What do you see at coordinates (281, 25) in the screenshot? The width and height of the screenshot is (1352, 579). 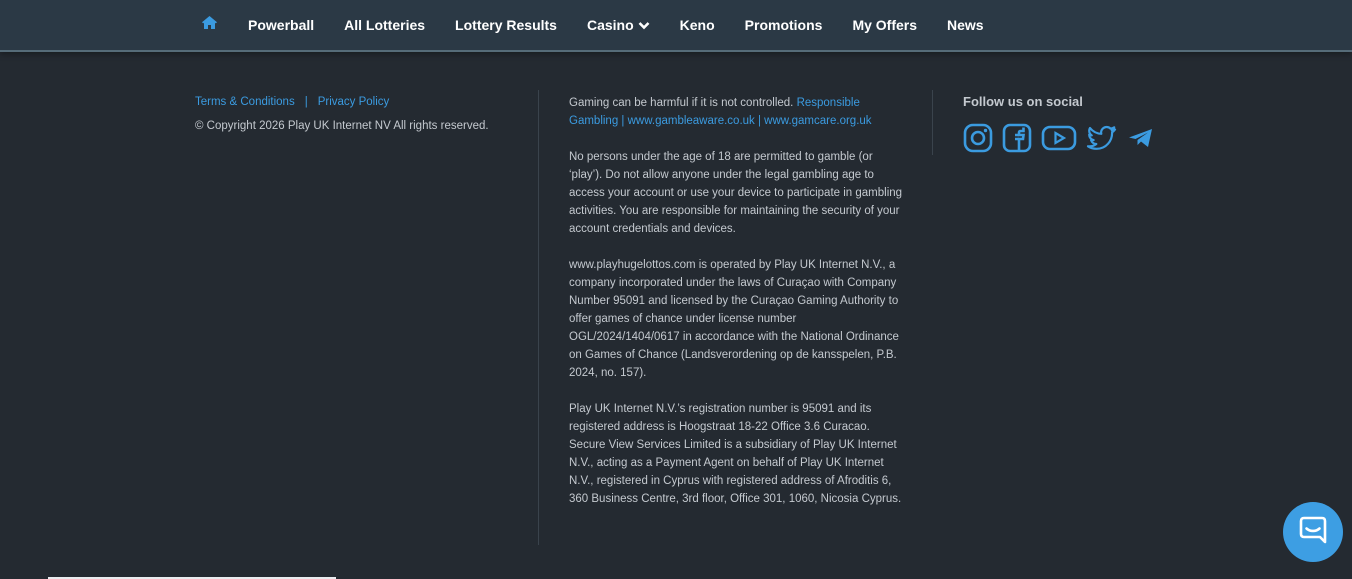 I see `nav-item-powerball: Powerball` at bounding box center [281, 25].